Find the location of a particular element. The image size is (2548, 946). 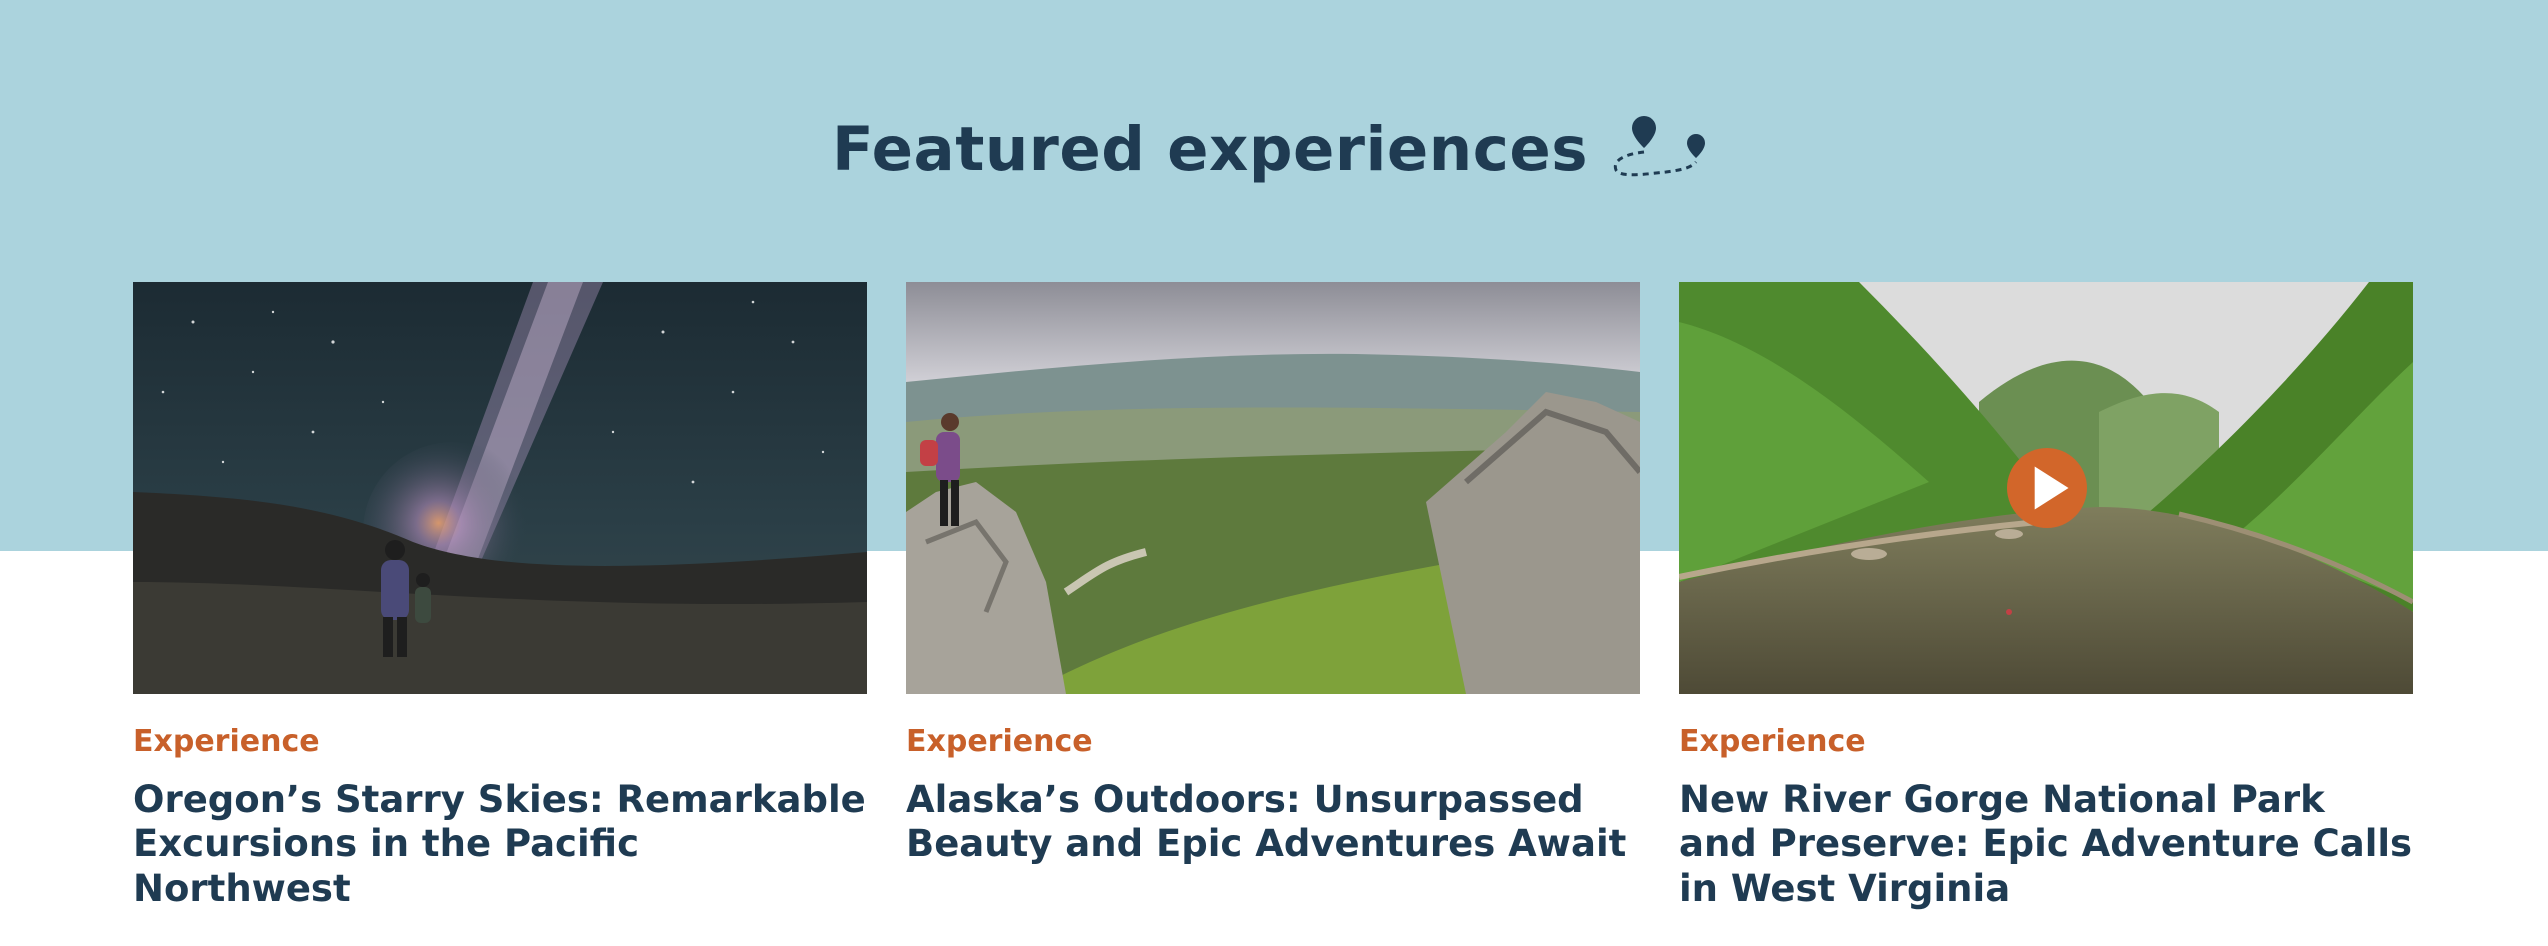

section-heading: Featured experiences is located at coordinates (1210, 149).